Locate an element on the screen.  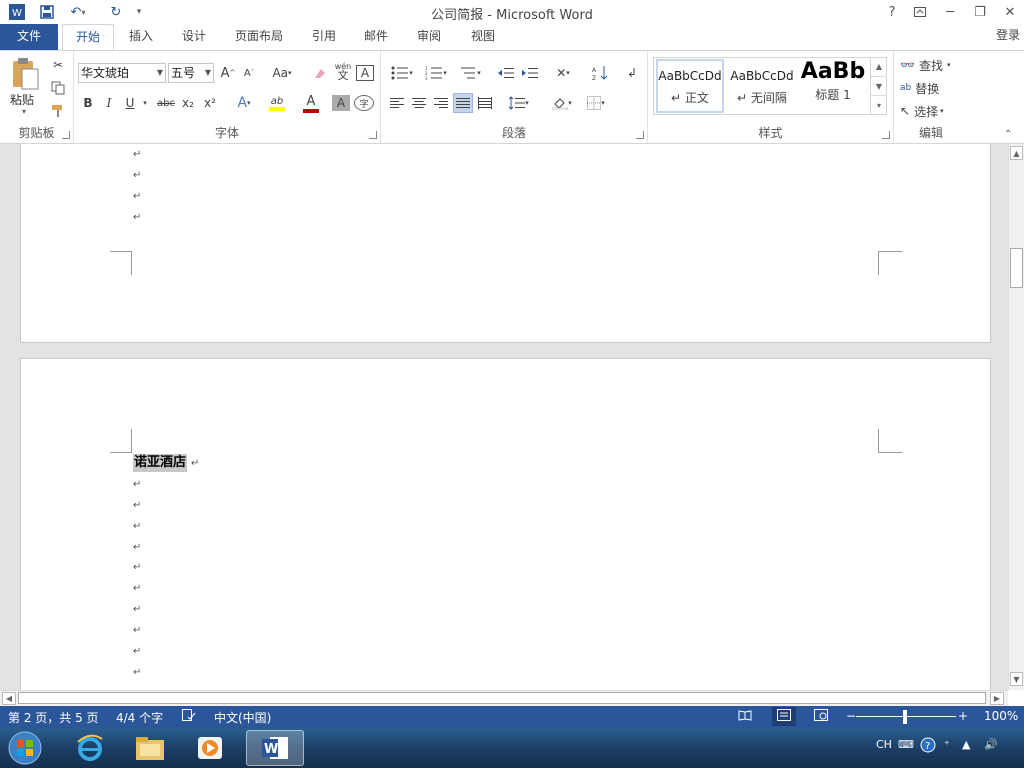
style-heading-1: AaBb 标题 1 is located at coordinates (833, 86).